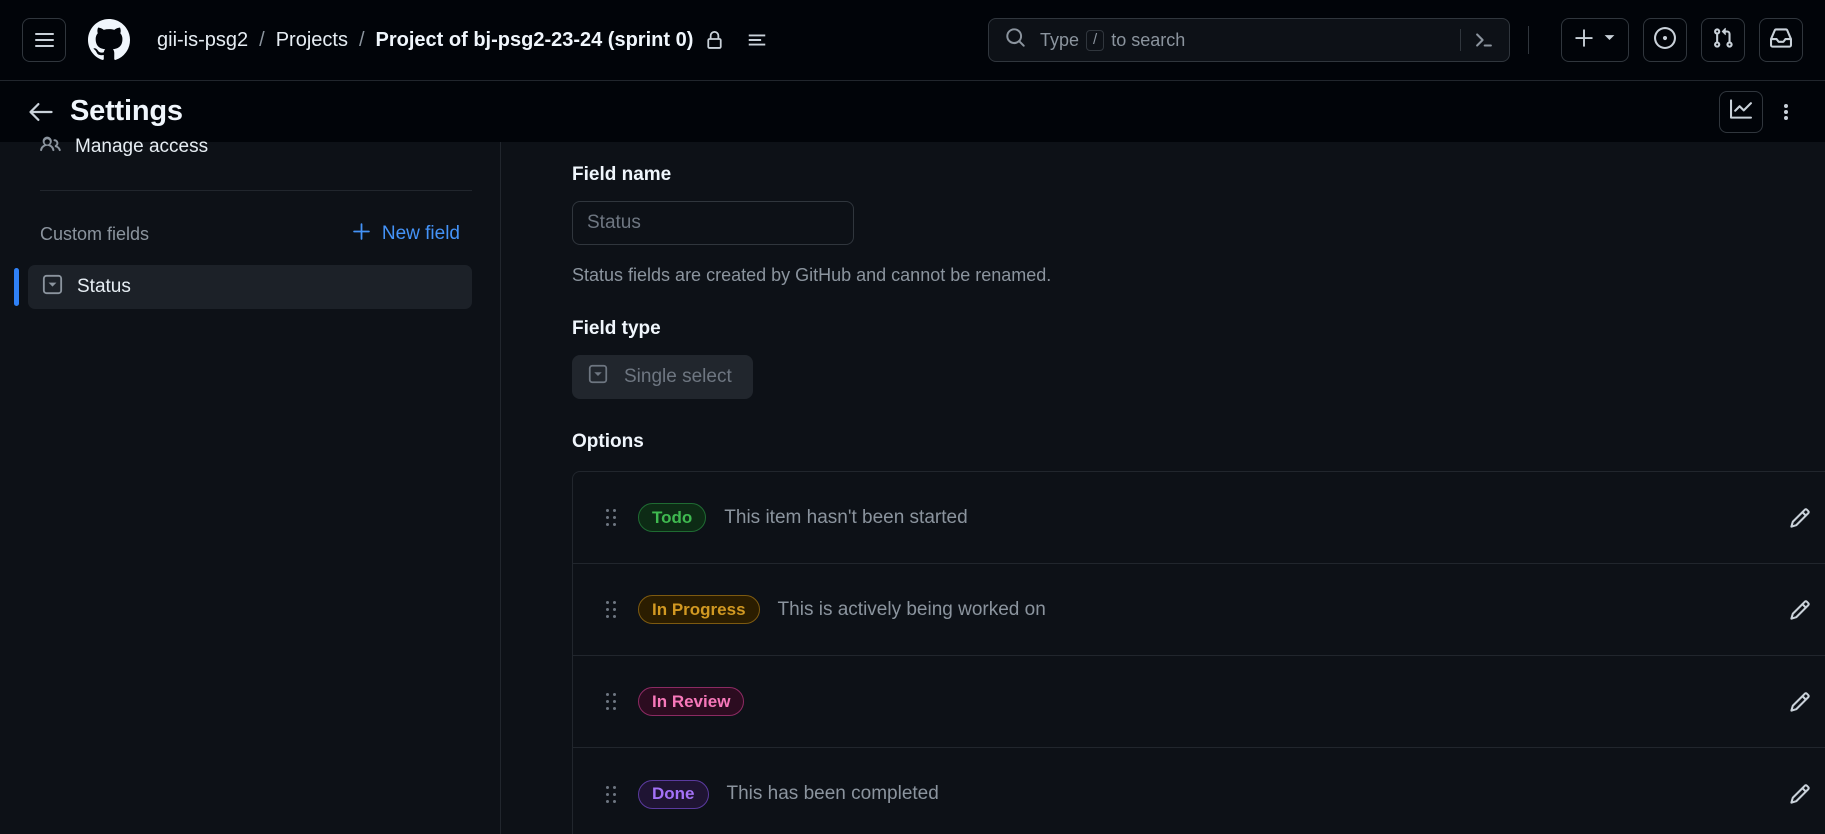 The width and height of the screenshot is (1825, 834). Describe the element at coordinates (713, 223) in the screenshot. I see `field-name-input` at that location.